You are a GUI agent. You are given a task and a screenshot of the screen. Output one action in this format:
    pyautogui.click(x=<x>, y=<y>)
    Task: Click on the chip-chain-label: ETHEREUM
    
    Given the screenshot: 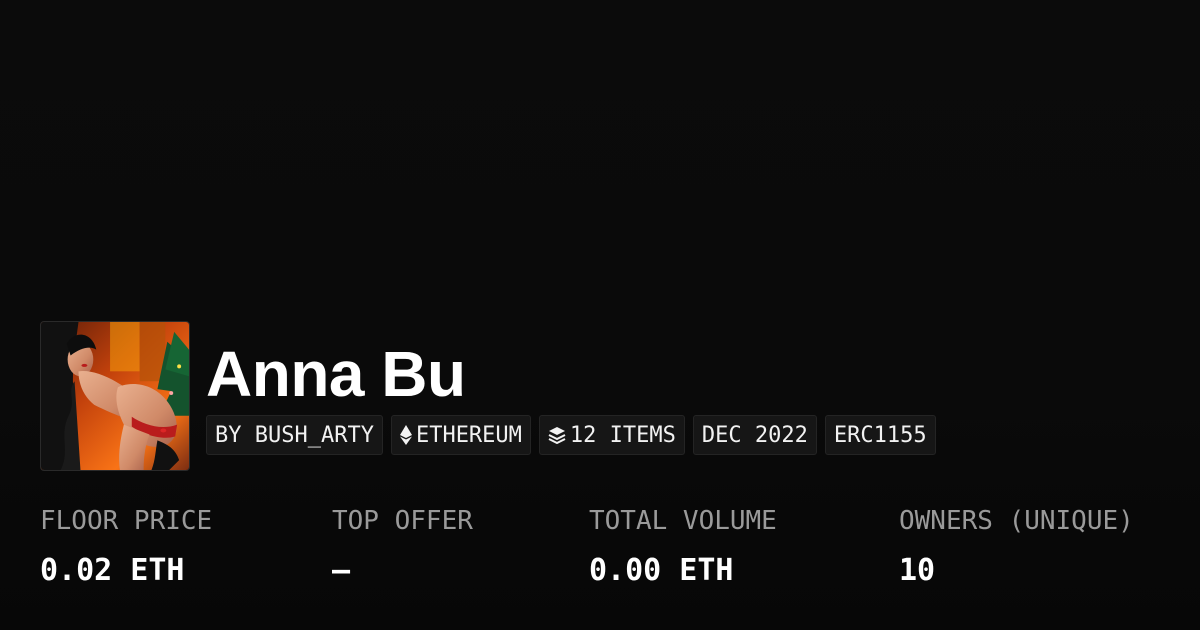 What is the action you would take?
    pyautogui.click(x=468, y=435)
    